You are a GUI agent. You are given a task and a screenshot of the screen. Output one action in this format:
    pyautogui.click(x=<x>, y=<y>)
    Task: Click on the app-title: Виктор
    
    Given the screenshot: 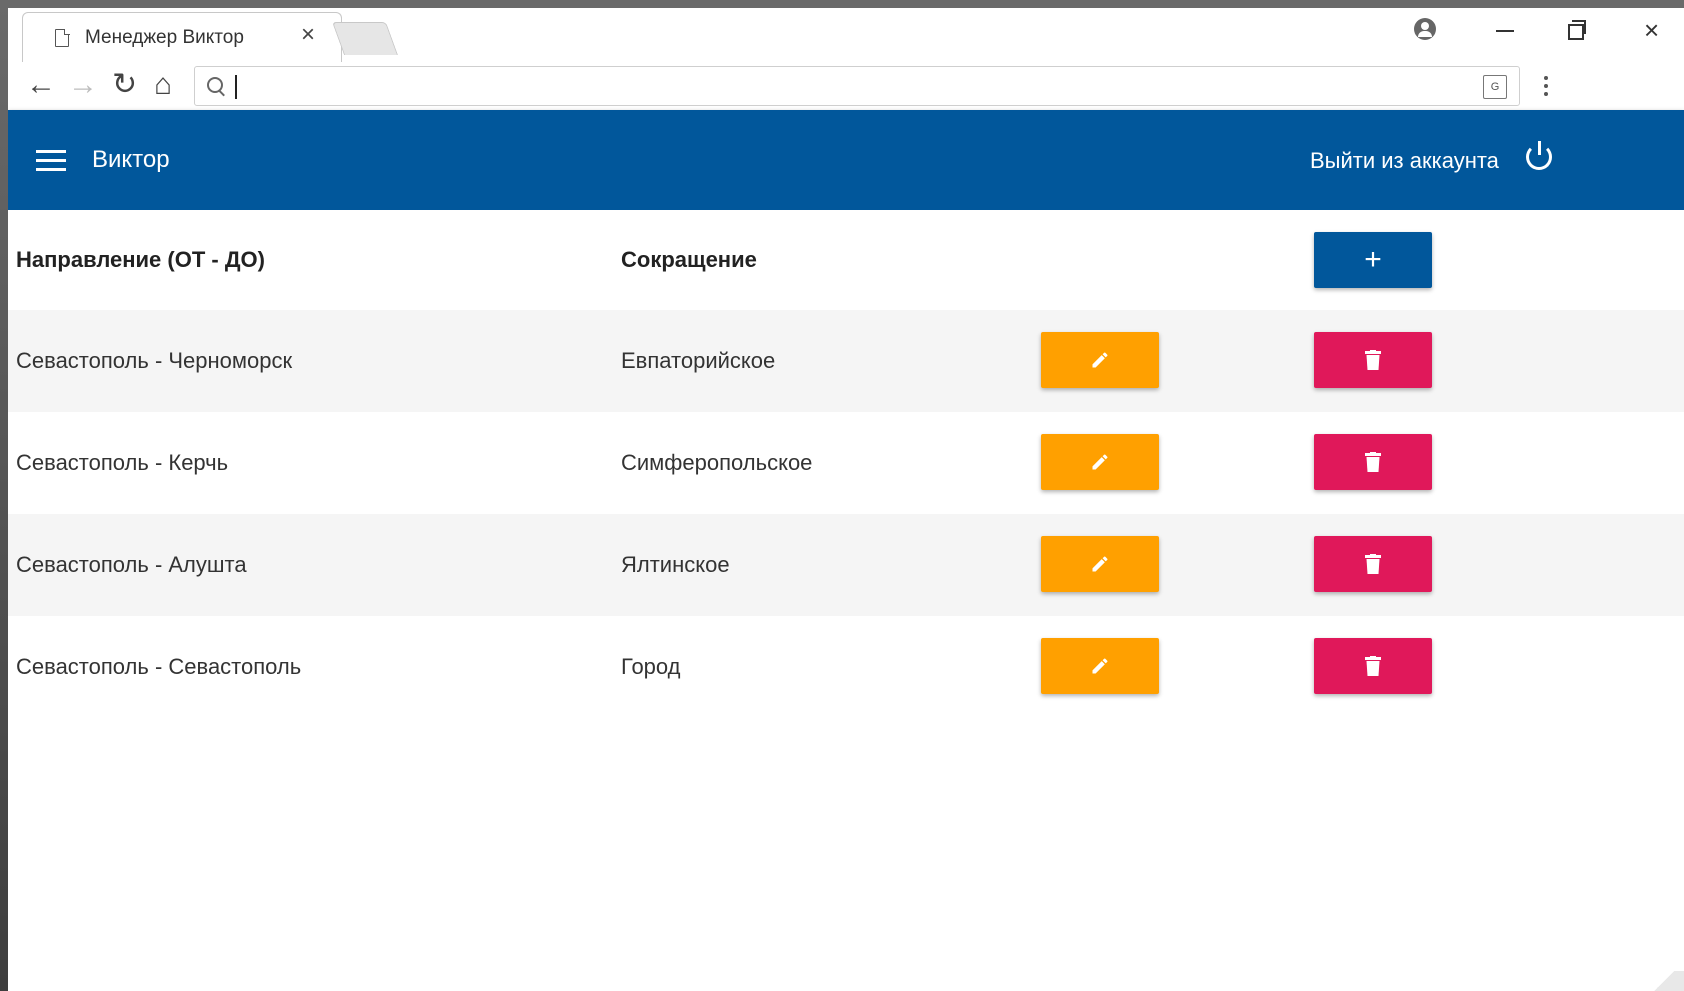 What is the action you would take?
    pyautogui.click(x=131, y=159)
    